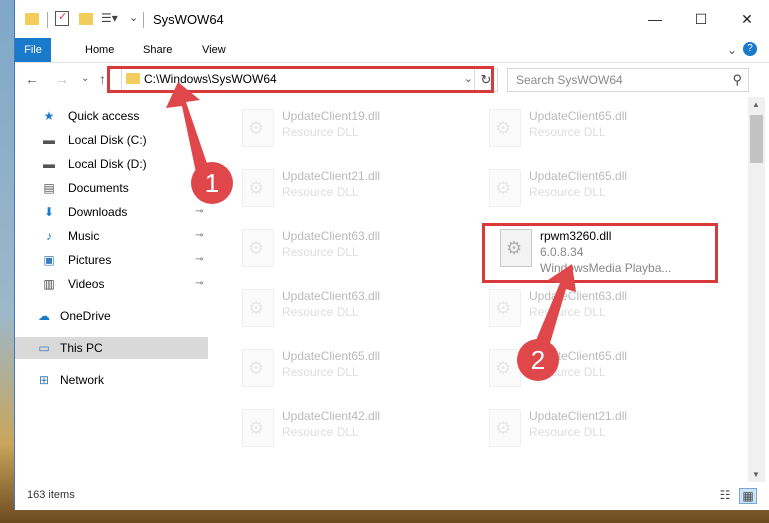  What do you see at coordinates (212, 183) in the screenshot?
I see `step-badge-1: 1` at bounding box center [212, 183].